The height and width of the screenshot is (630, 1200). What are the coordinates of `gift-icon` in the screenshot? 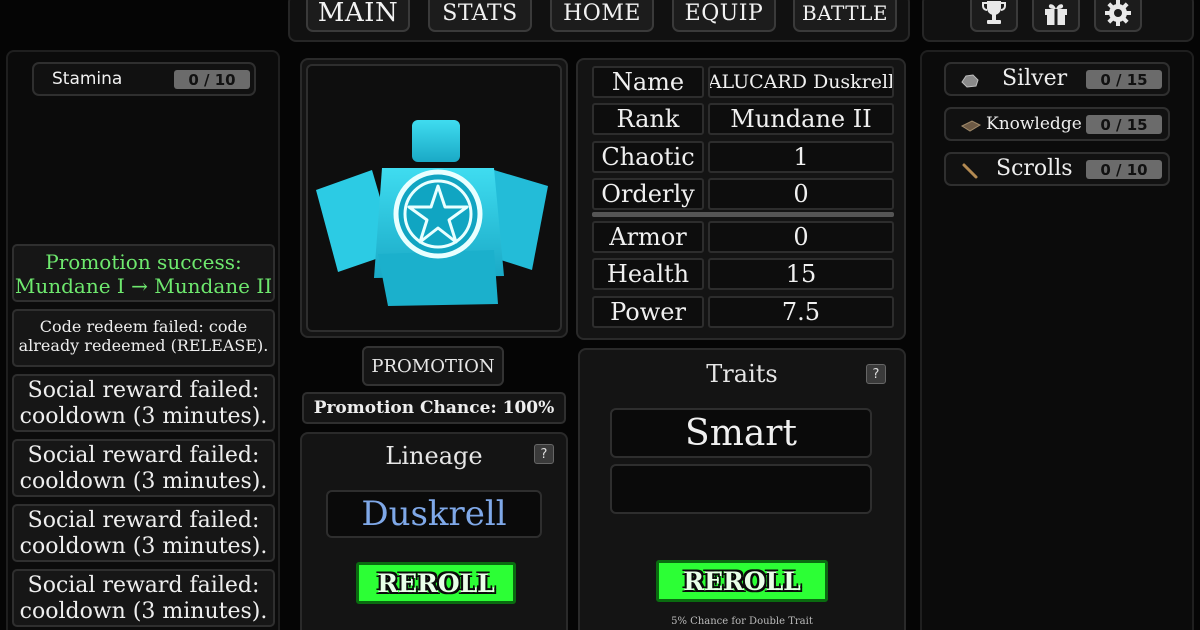 It's located at (1056, 14).